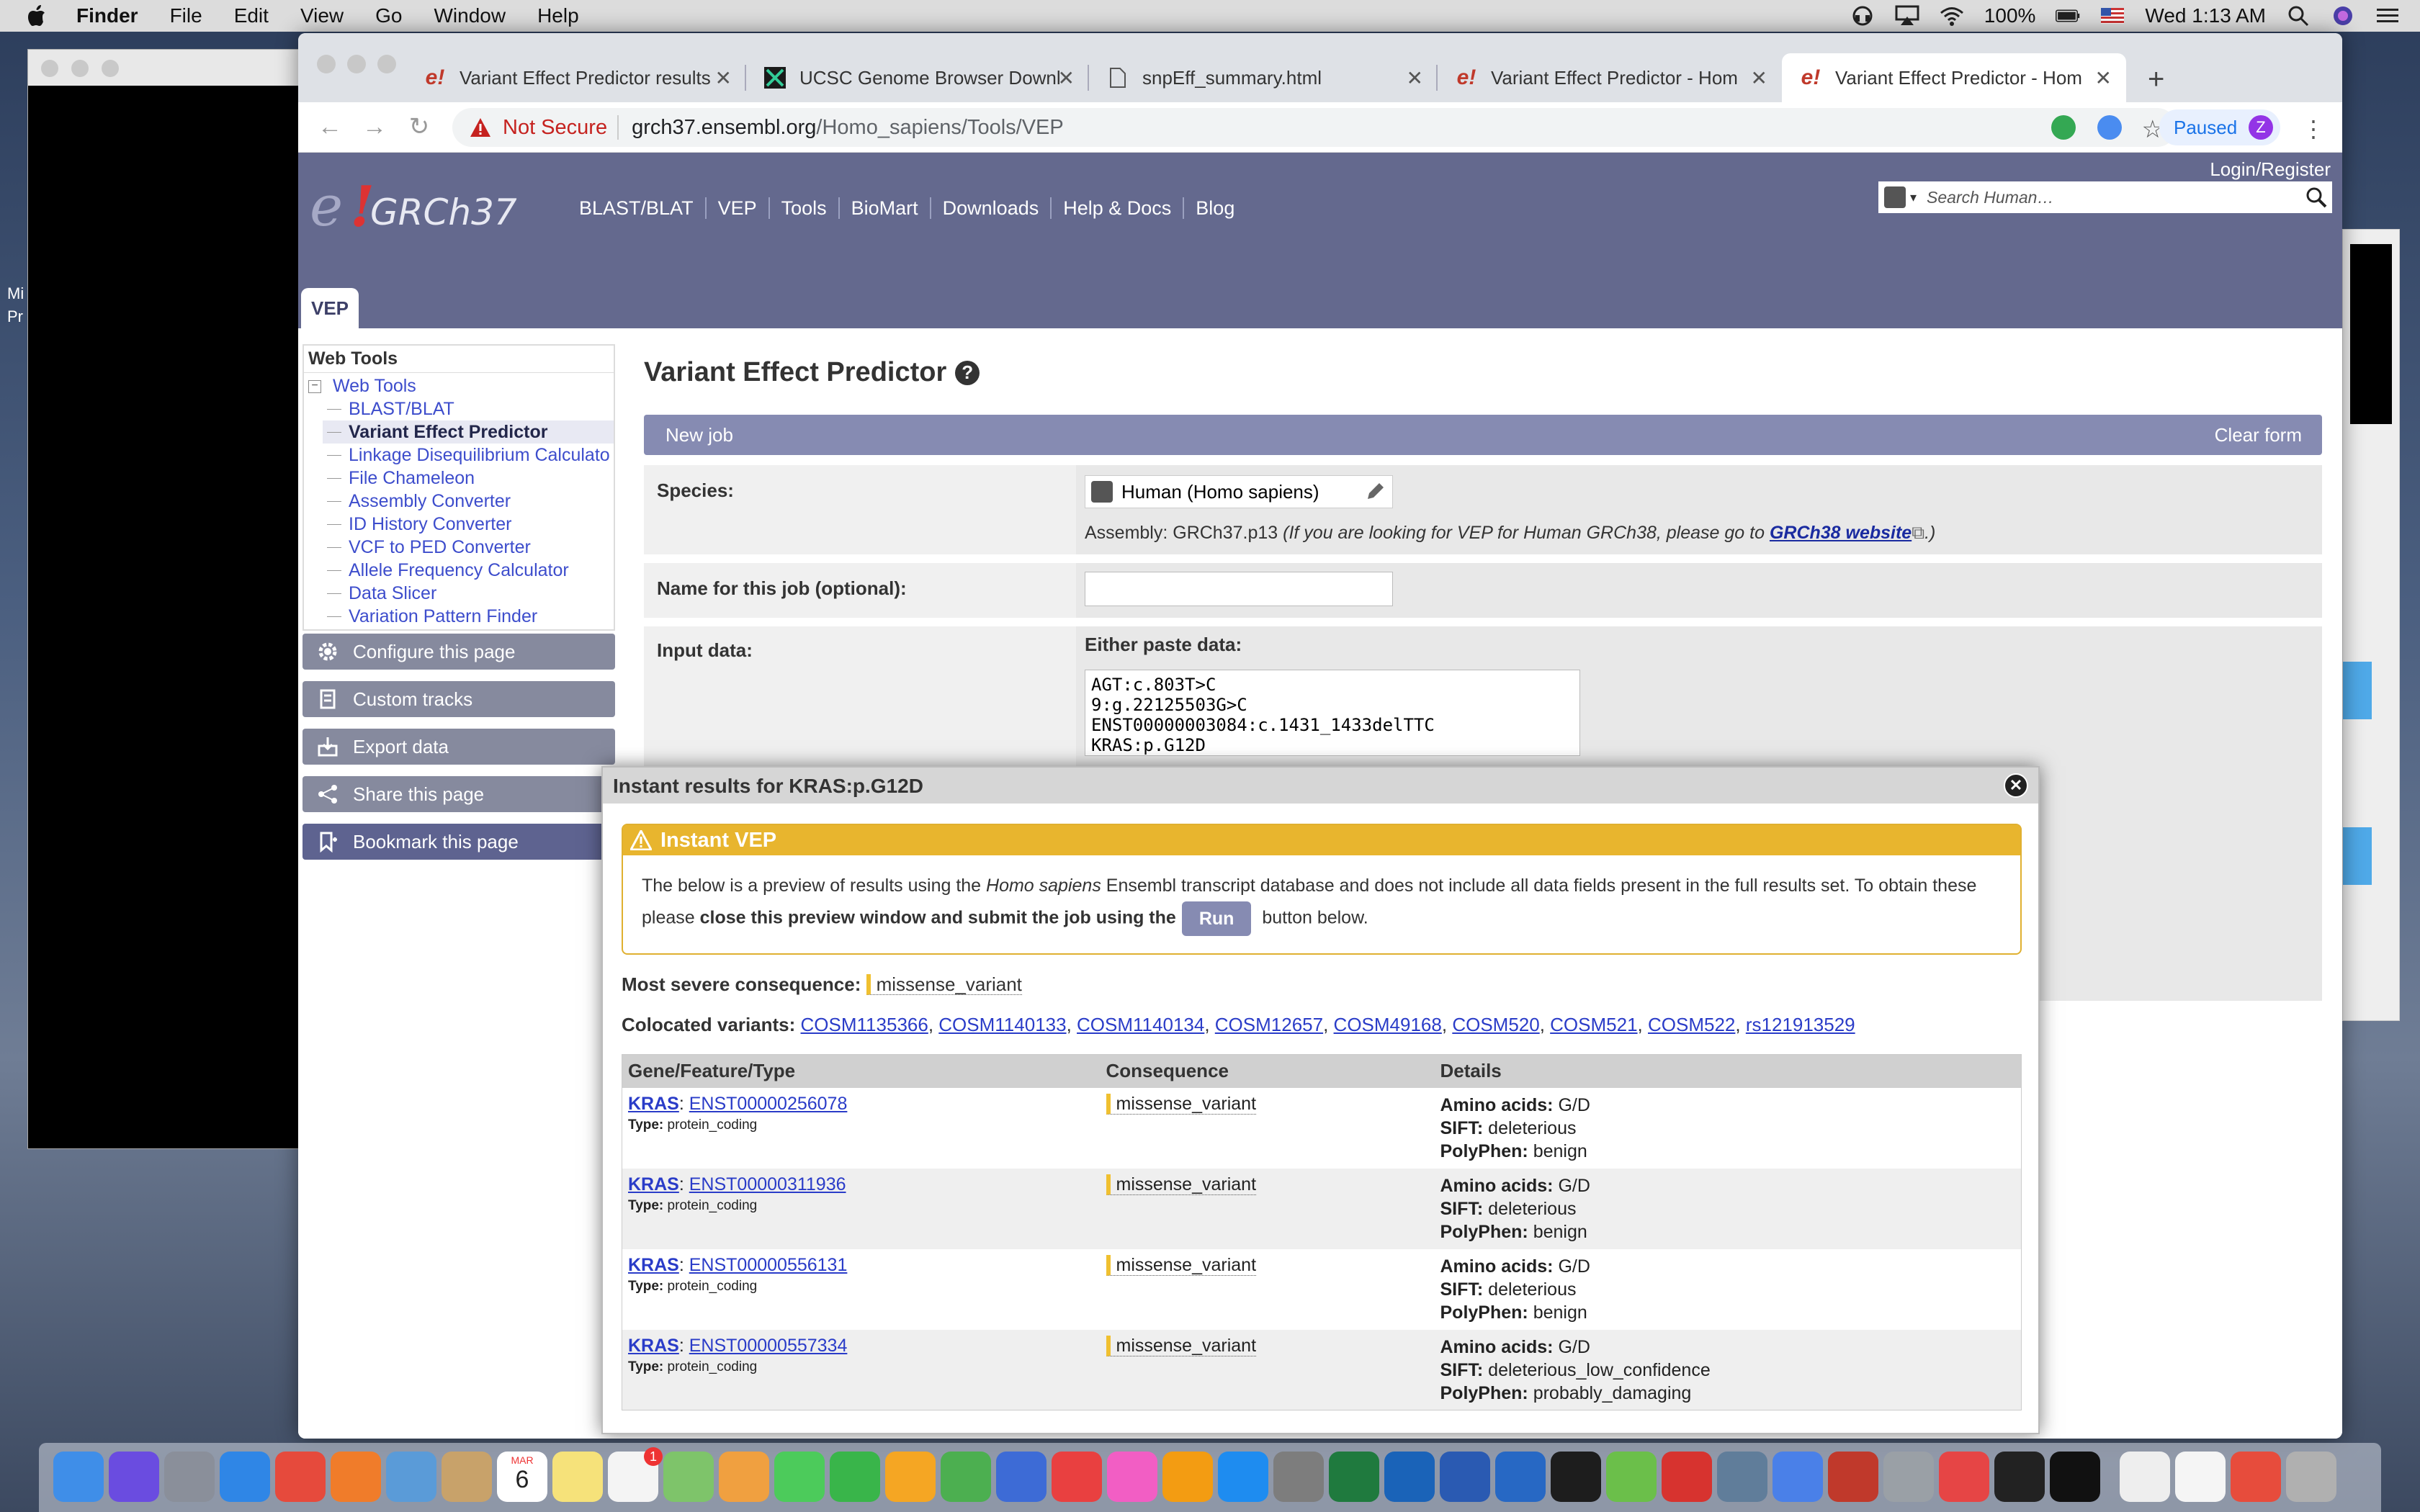  What do you see at coordinates (469, 593) in the screenshot?
I see `sidebar-item-data-slicer: Data Slicer` at bounding box center [469, 593].